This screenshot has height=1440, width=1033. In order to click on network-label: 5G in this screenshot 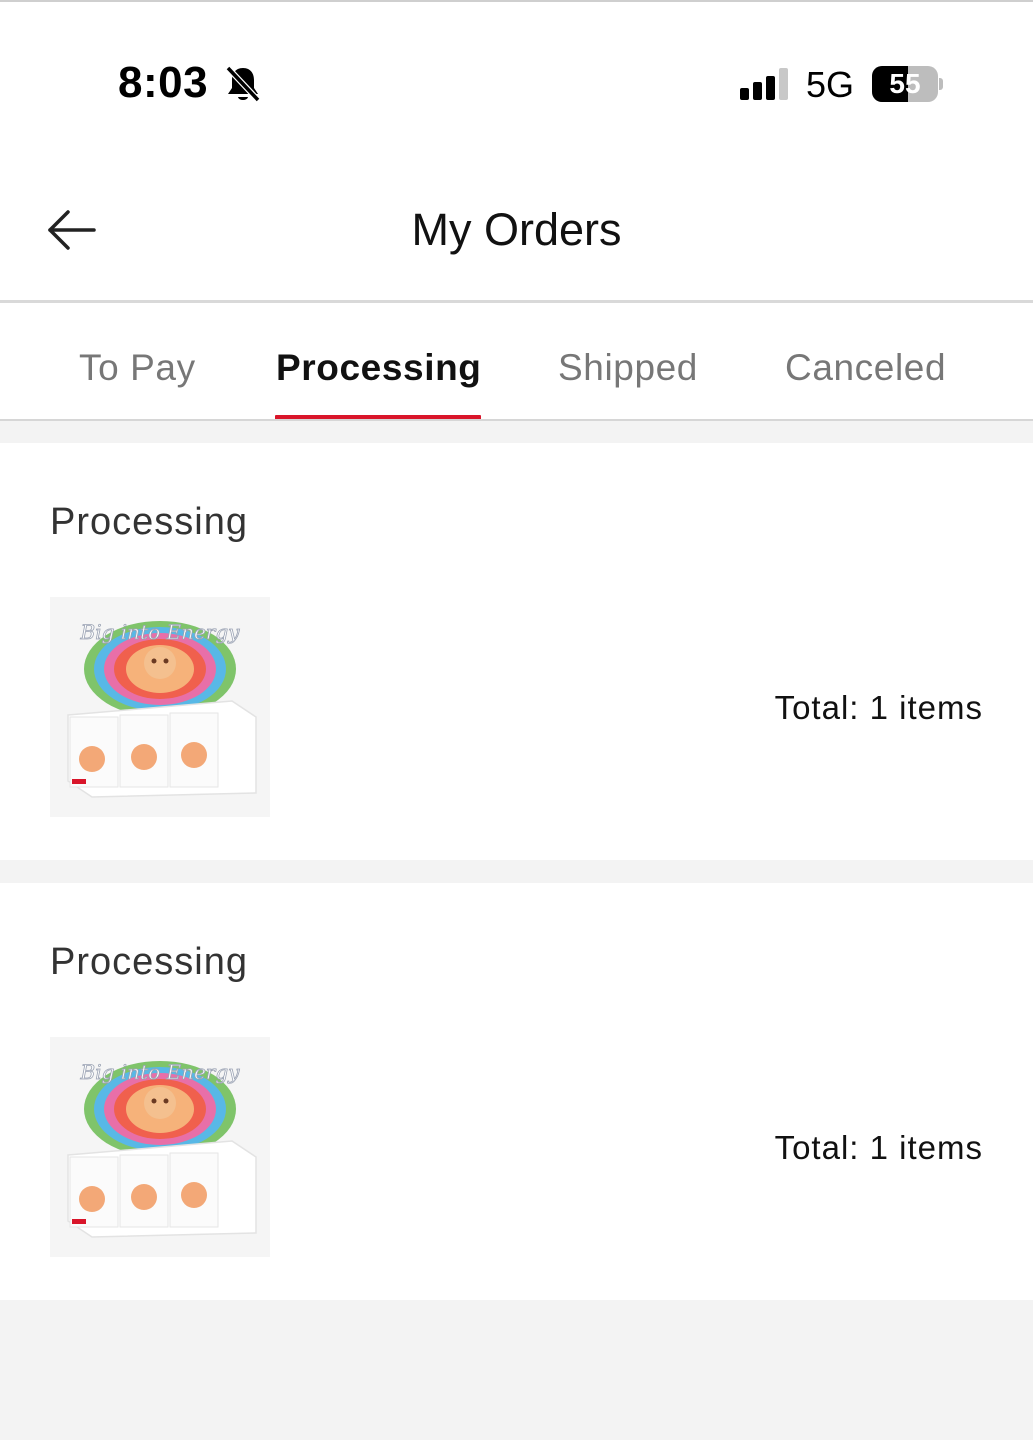, I will do `click(830, 84)`.